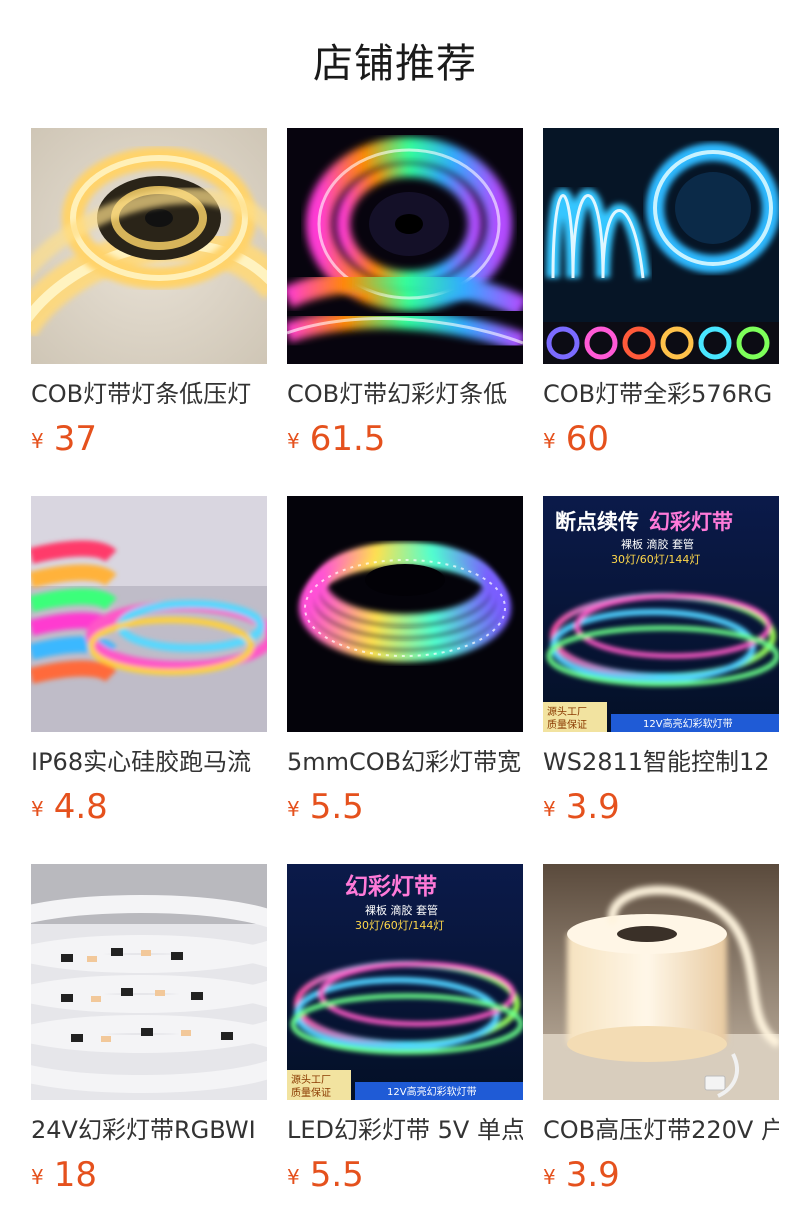 This screenshot has height=1232, width=790. I want to click on product-name: 24V幻彩灯带RGBWI, so click(149, 1130).